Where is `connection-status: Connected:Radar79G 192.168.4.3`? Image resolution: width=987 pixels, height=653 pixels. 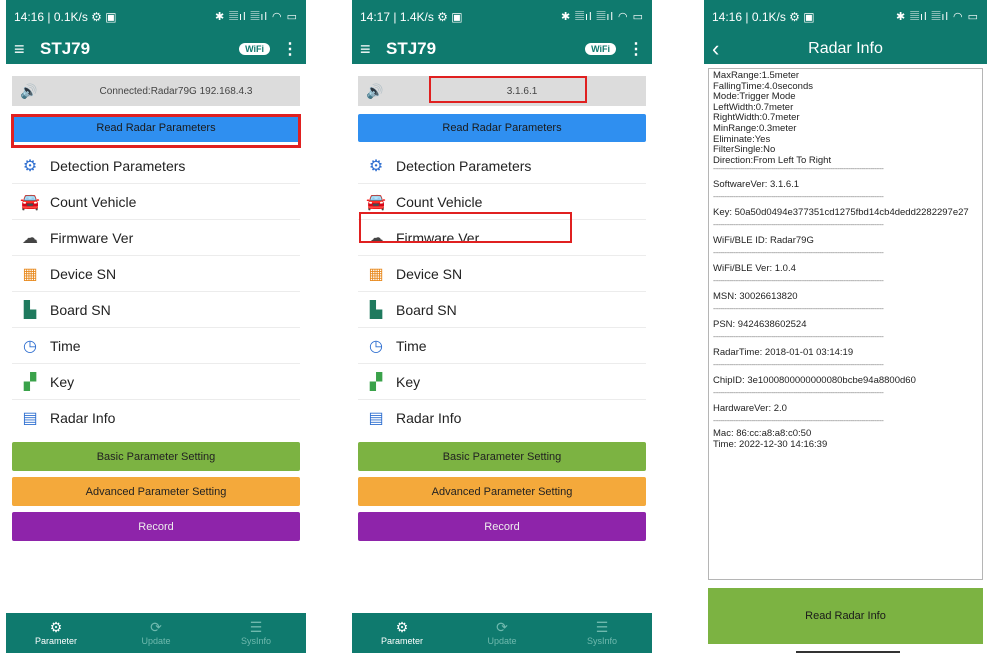 connection-status: Connected:Radar79G 192.168.4.3 is located at coordinates (176, 91).